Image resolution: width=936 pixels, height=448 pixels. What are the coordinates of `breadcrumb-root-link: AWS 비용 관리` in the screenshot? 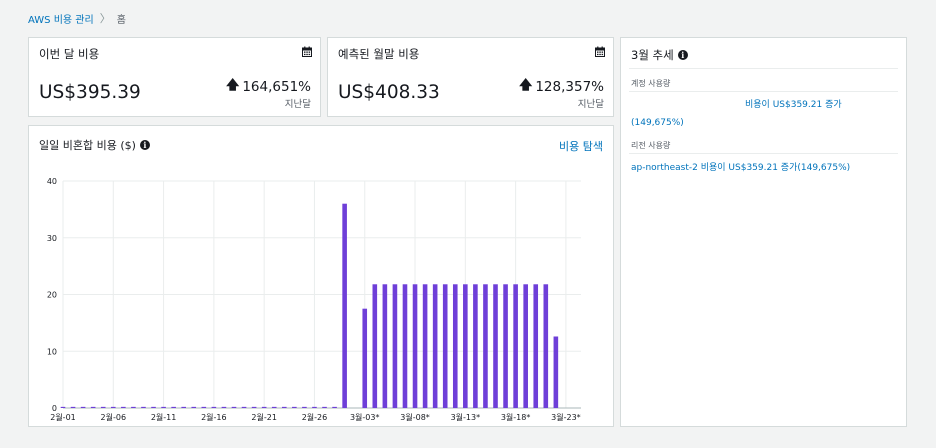 It's located at (61, 18).